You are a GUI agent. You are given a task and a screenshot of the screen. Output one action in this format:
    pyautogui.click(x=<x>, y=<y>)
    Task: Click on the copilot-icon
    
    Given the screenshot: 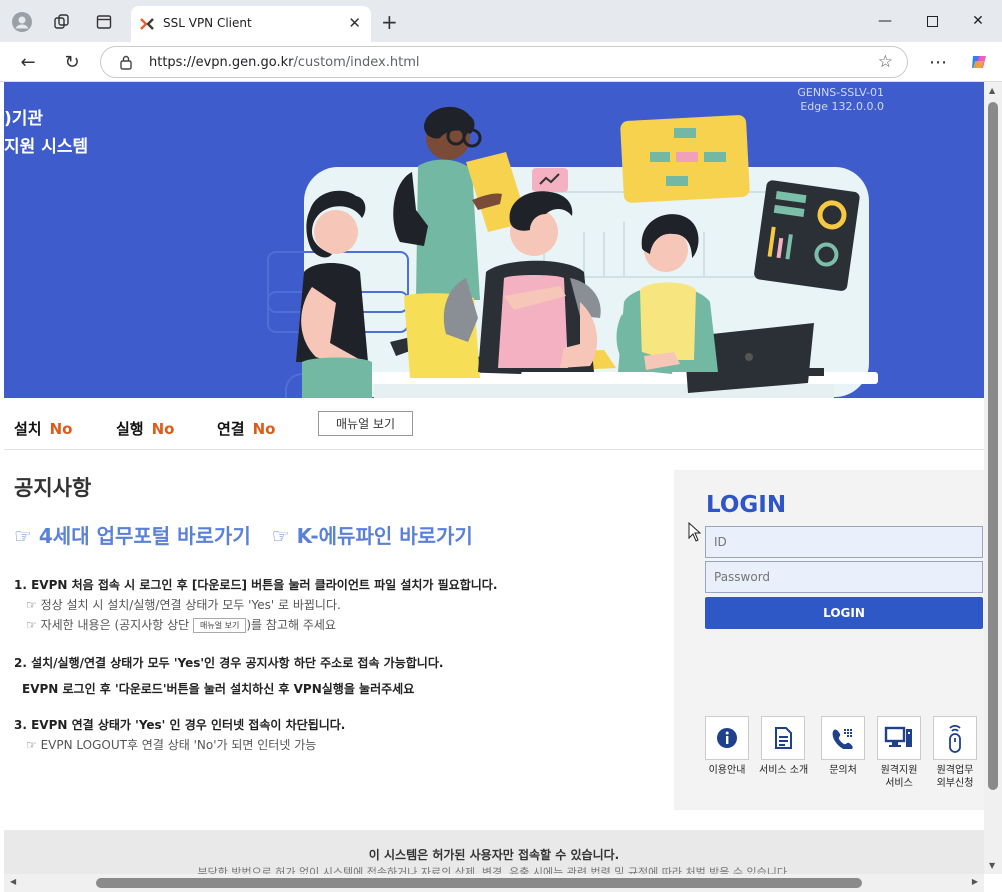 What is the action you would take?
    pyautogui.click(x=979, y=62)
    